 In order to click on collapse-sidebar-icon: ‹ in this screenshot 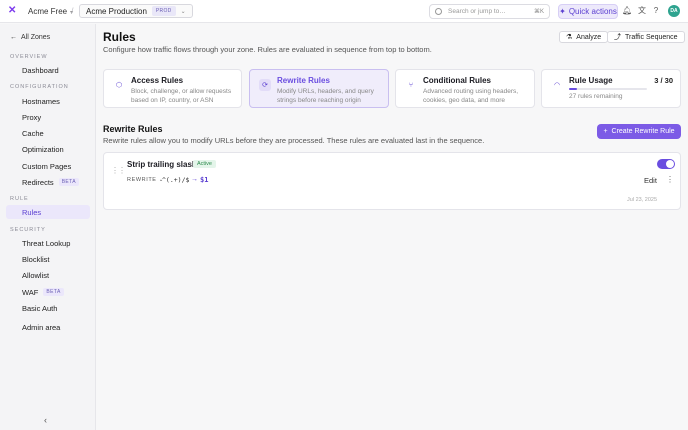, I will do `click(45, 420)`.